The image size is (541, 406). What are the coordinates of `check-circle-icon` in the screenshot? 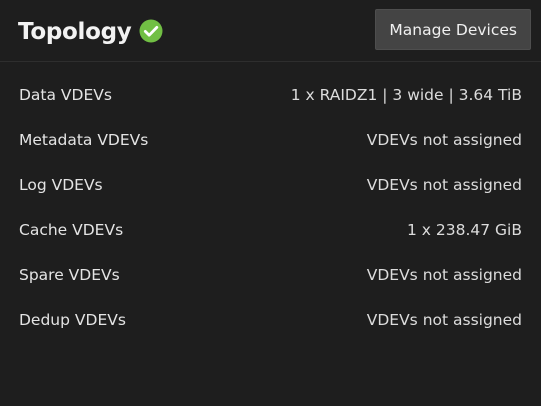 It's located at (151, 31).